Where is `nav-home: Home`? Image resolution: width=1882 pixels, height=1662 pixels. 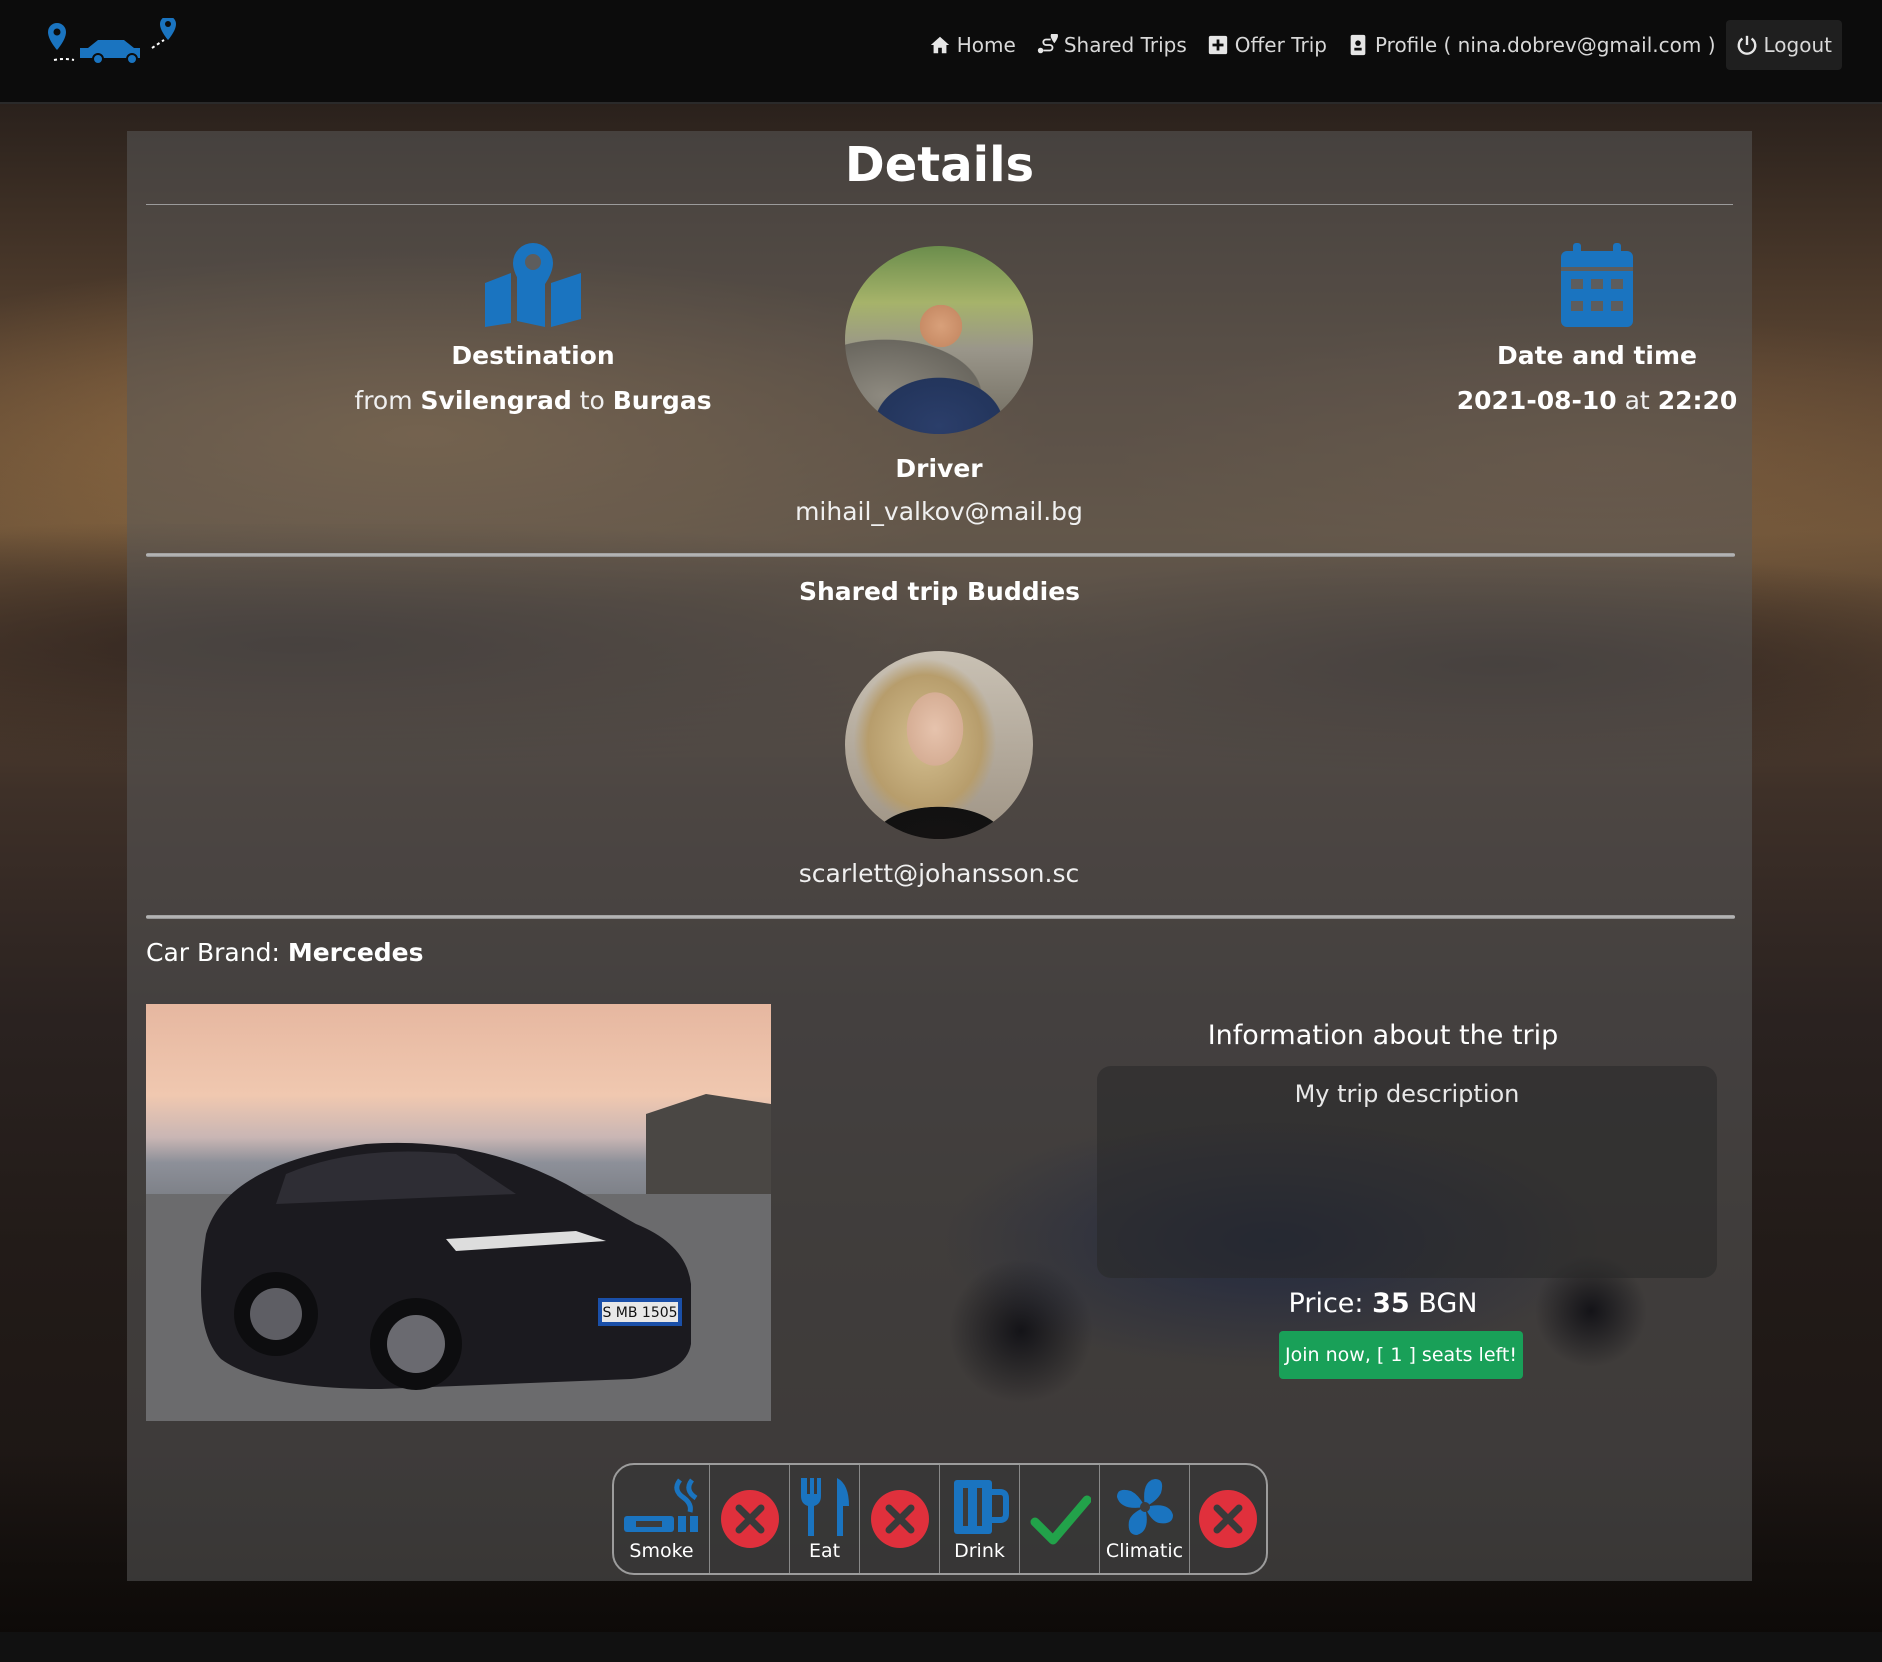
nav-home: Home is located at coordinates (972, 45).